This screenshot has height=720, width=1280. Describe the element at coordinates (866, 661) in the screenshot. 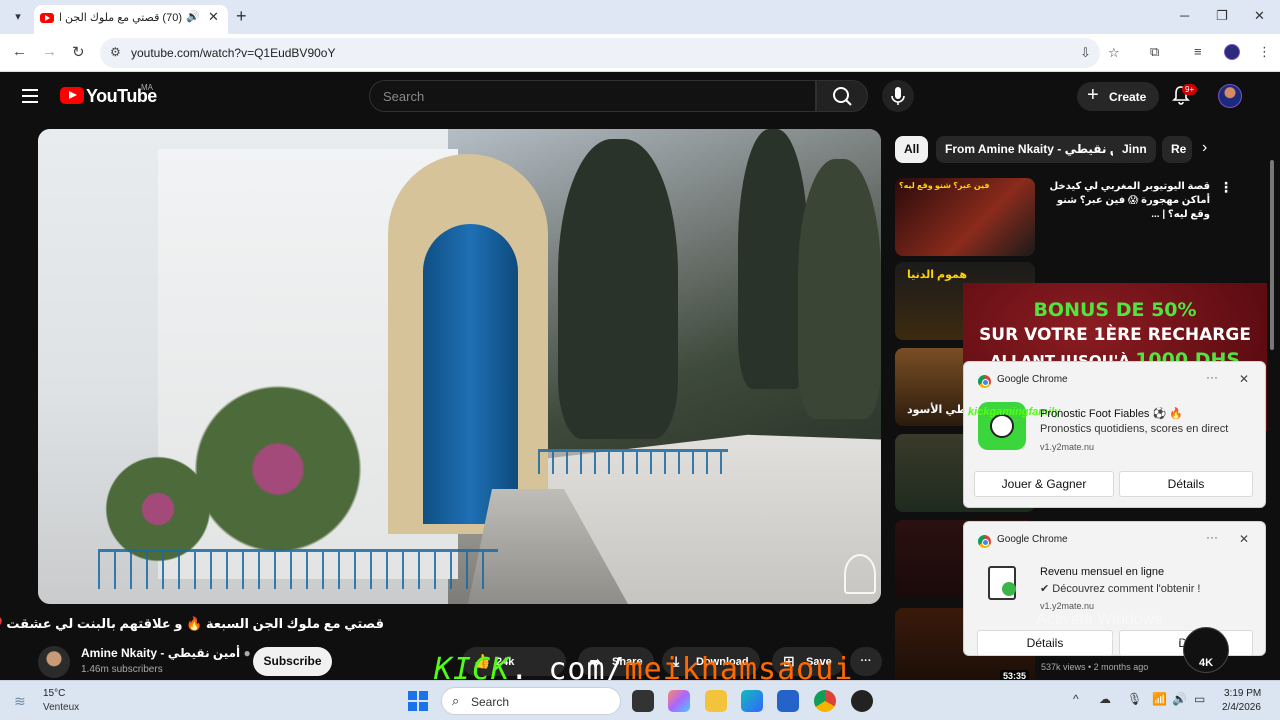

I see `more-actions-button: ···` at that location.